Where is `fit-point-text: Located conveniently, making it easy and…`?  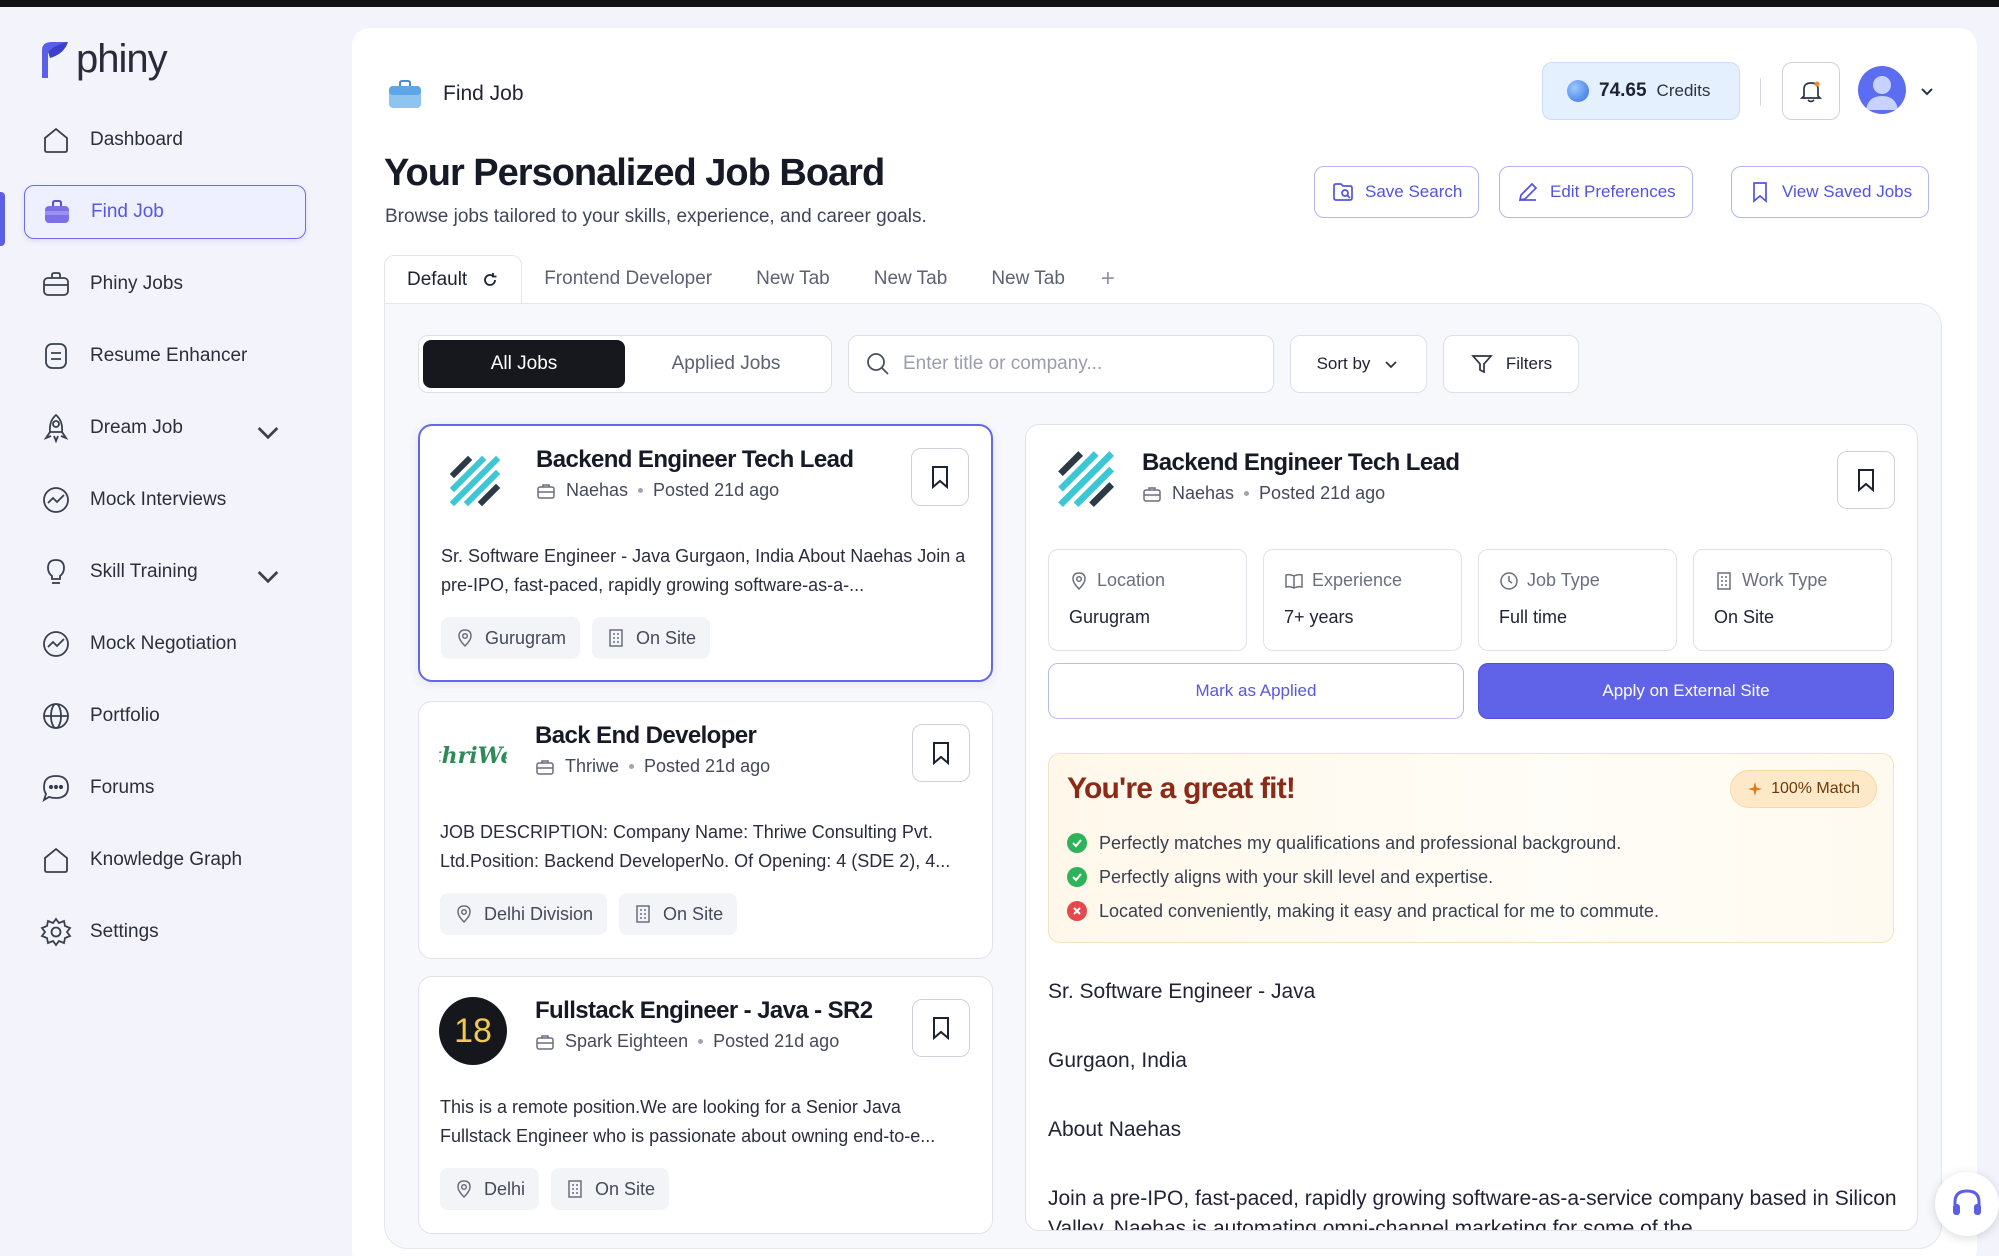 fit-point-text: Located conveniently, making it easy and… is located at coordinates (1379, 910).